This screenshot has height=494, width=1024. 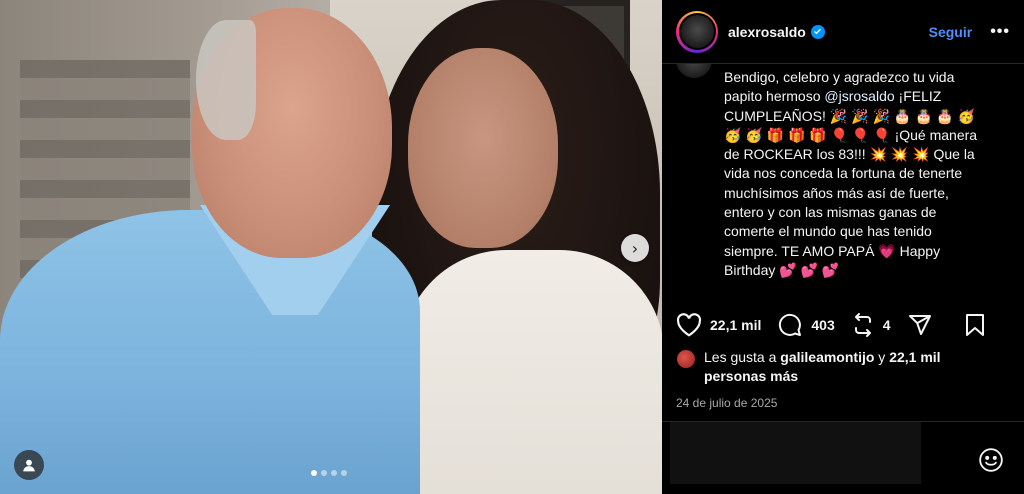 What do you see at coordinates (850, 115) in the screenshot?
I see `caption-line: CUMPLEAÑOS! 🎉 🎉 🎉 🎂 🎂 🎂 🥳` at bounding box center [850, 115].